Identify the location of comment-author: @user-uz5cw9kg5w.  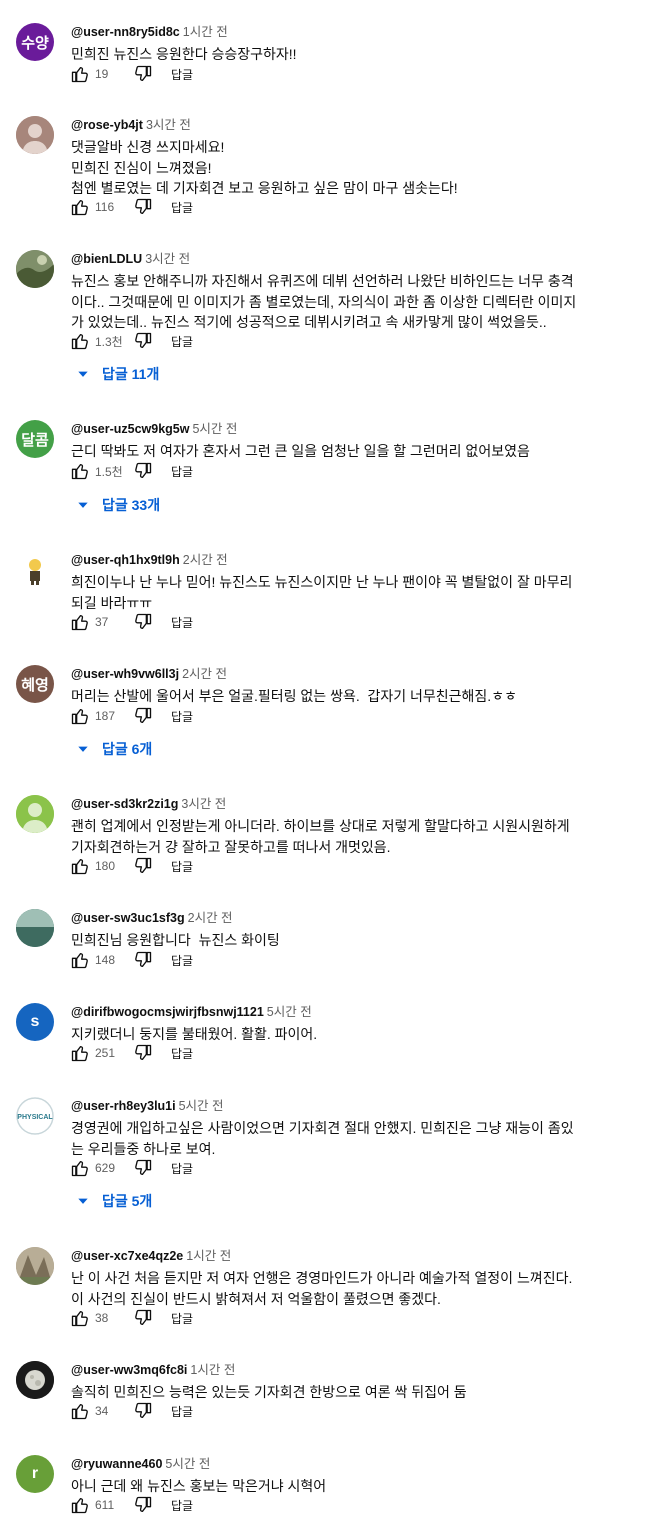
(130, 429).